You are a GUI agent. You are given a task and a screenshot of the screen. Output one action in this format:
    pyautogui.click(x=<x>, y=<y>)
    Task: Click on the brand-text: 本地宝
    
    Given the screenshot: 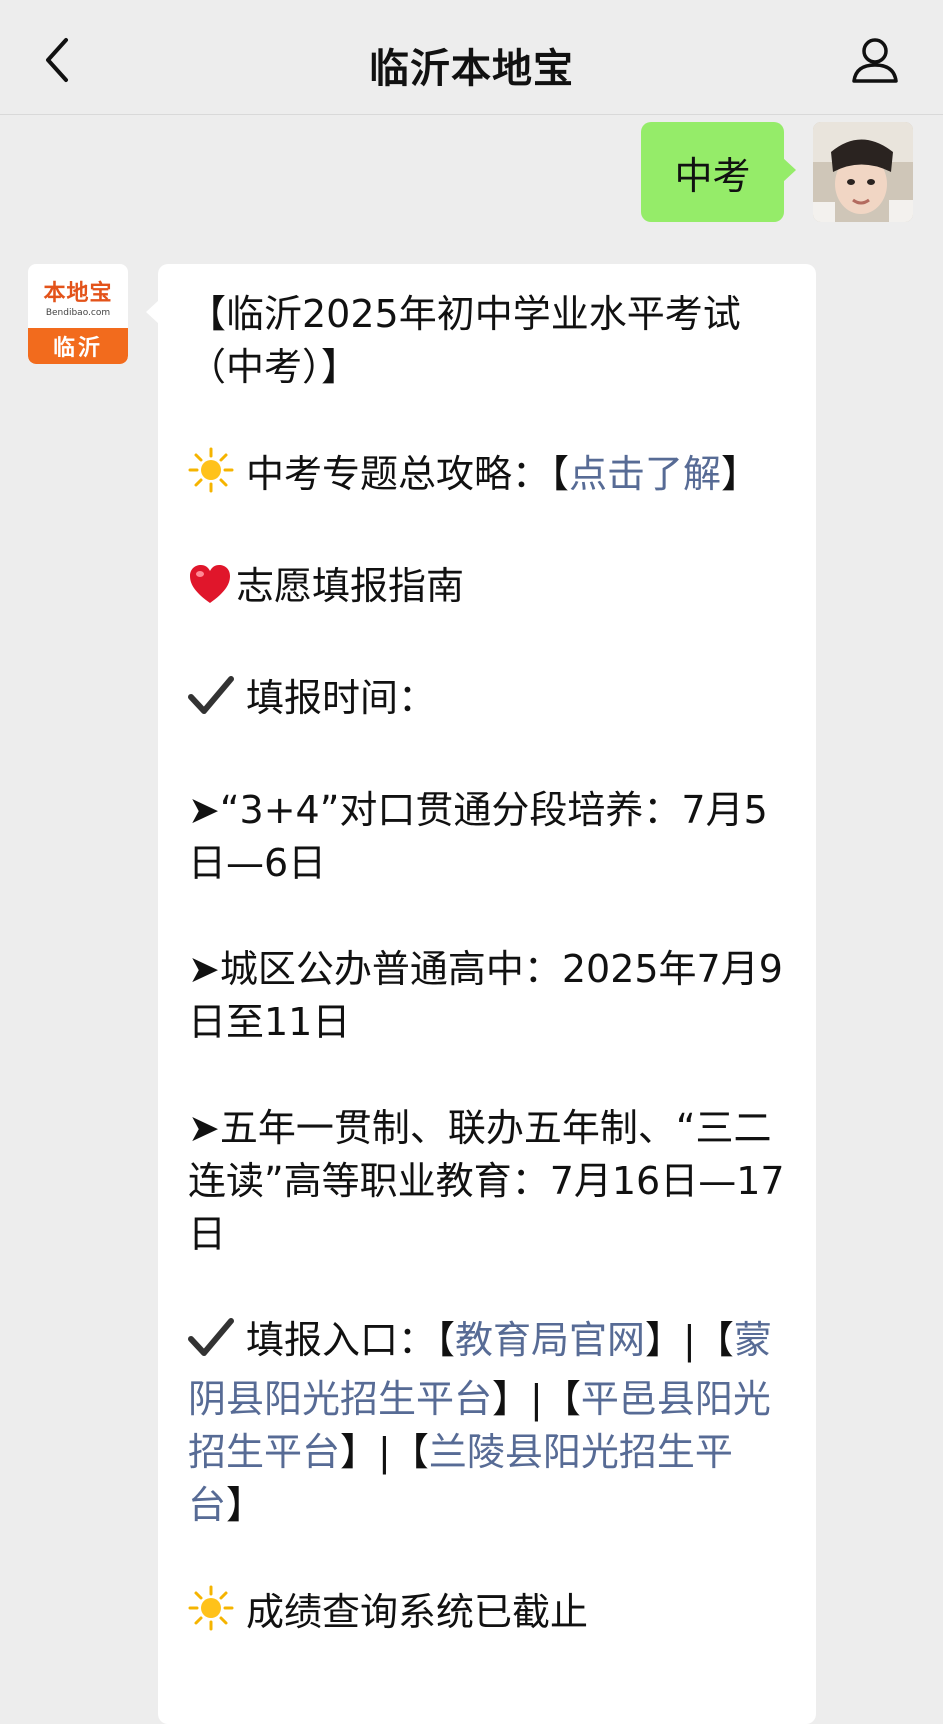 What is the action you would take?
    pyautogui.click(x=78, y=292)
    